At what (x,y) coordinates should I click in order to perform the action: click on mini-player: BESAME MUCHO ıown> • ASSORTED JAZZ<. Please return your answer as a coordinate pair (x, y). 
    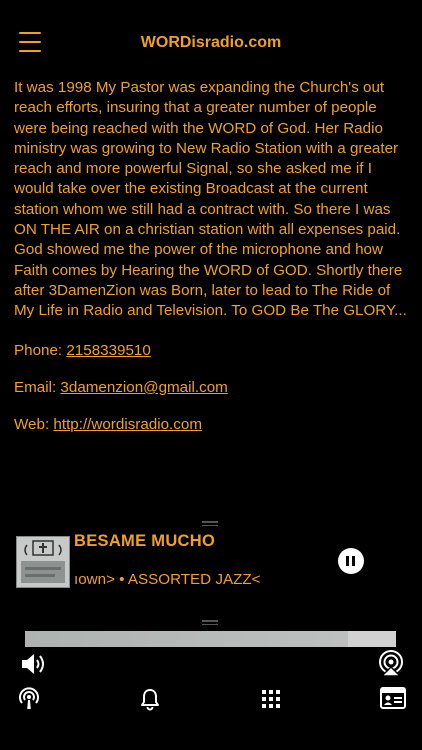
    Looking at the image, I should click on (211, 570).